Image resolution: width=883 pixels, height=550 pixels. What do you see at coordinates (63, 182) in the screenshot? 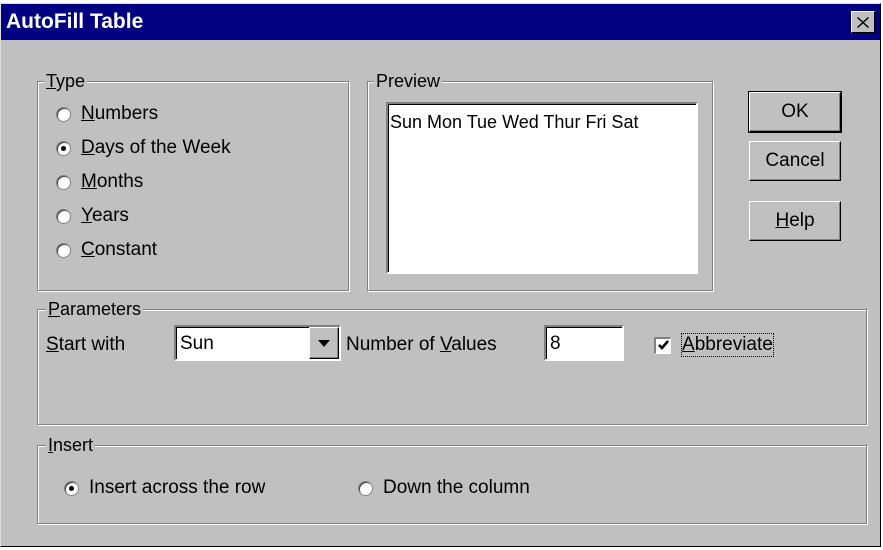
I see `radio-months-button` at bounding box center [63, 182].